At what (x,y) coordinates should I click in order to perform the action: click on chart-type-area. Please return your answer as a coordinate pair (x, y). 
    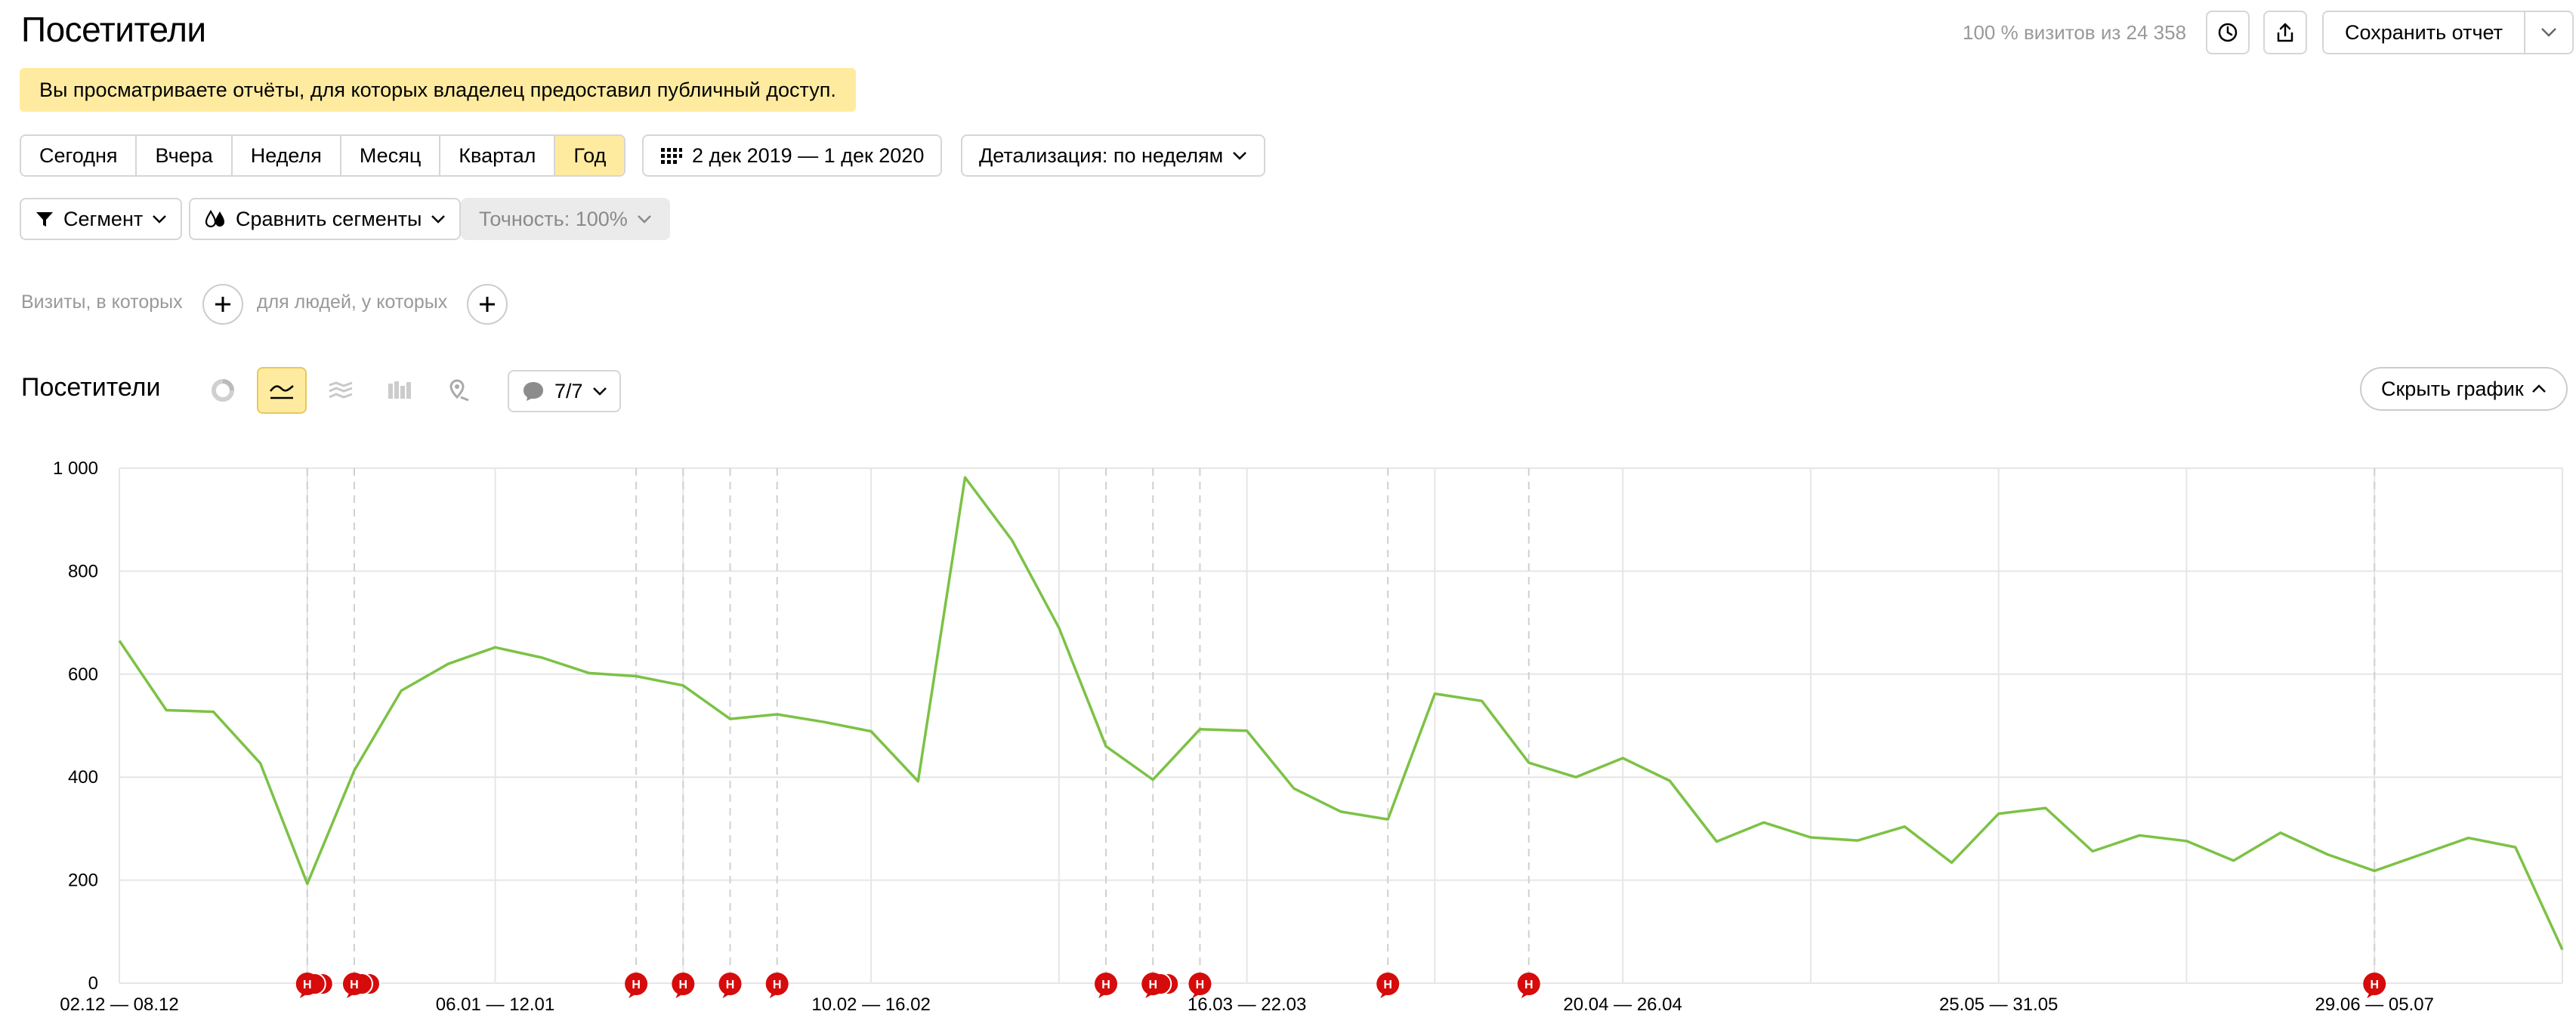
    Looking at the image, I should click on (341, 390).